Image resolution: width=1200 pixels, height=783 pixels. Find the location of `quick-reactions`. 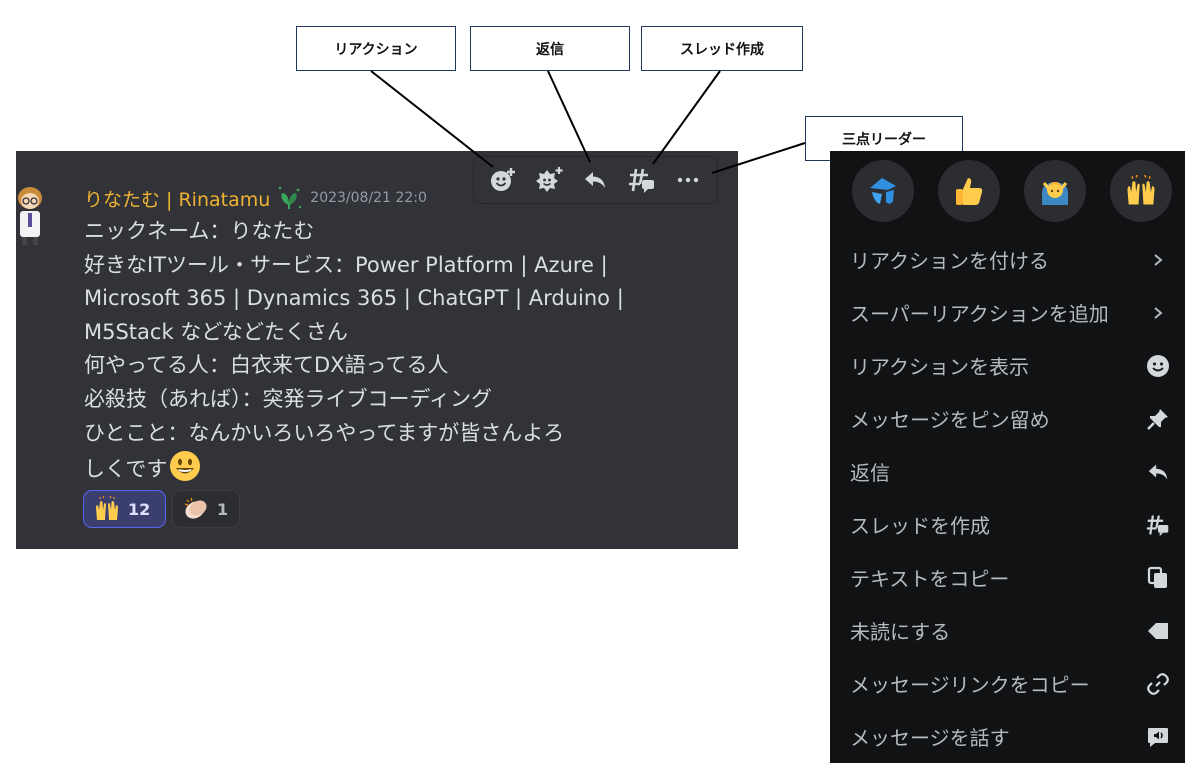

quick-reactions is located at coordinates (1012, 191).